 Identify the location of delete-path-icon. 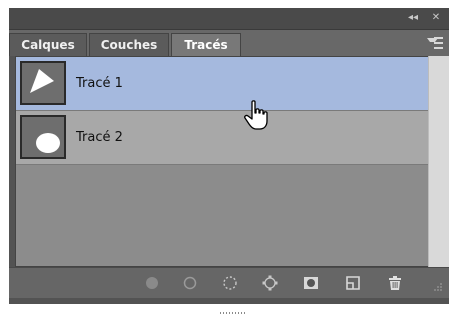
(395, 283).